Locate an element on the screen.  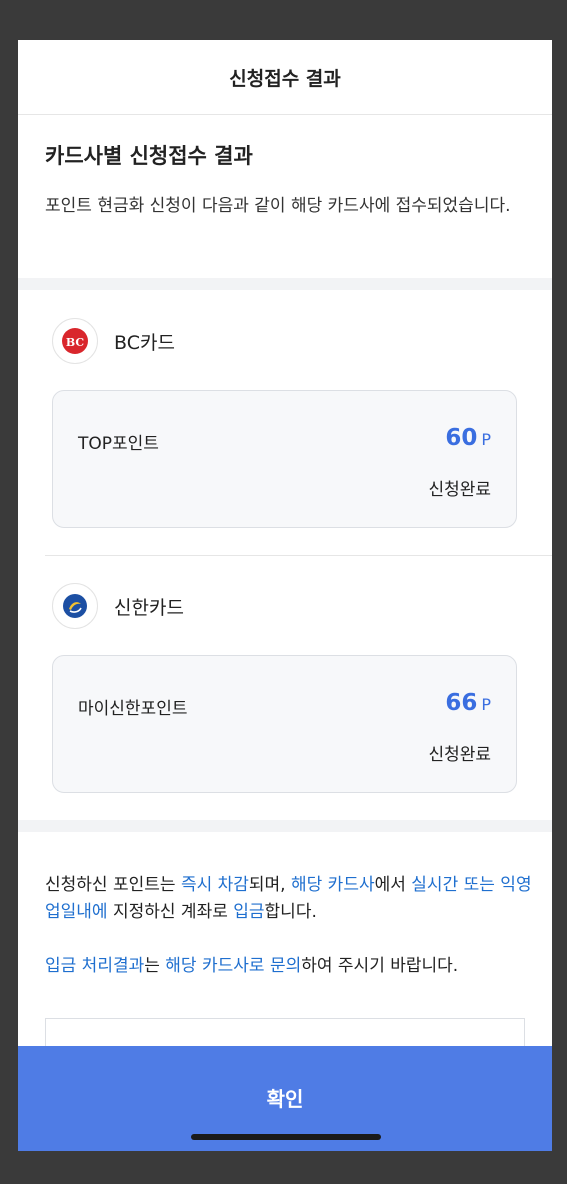
point-amount: 60 P is located at coordinates (468, 438).